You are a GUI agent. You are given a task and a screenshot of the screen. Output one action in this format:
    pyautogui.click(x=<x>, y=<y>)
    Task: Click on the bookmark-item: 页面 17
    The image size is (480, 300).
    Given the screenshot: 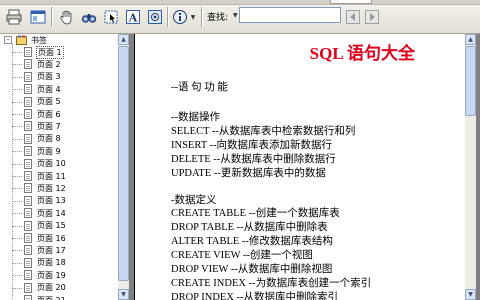 What is the action you would take?
    pyautogui.click(x=39, y=250)
    